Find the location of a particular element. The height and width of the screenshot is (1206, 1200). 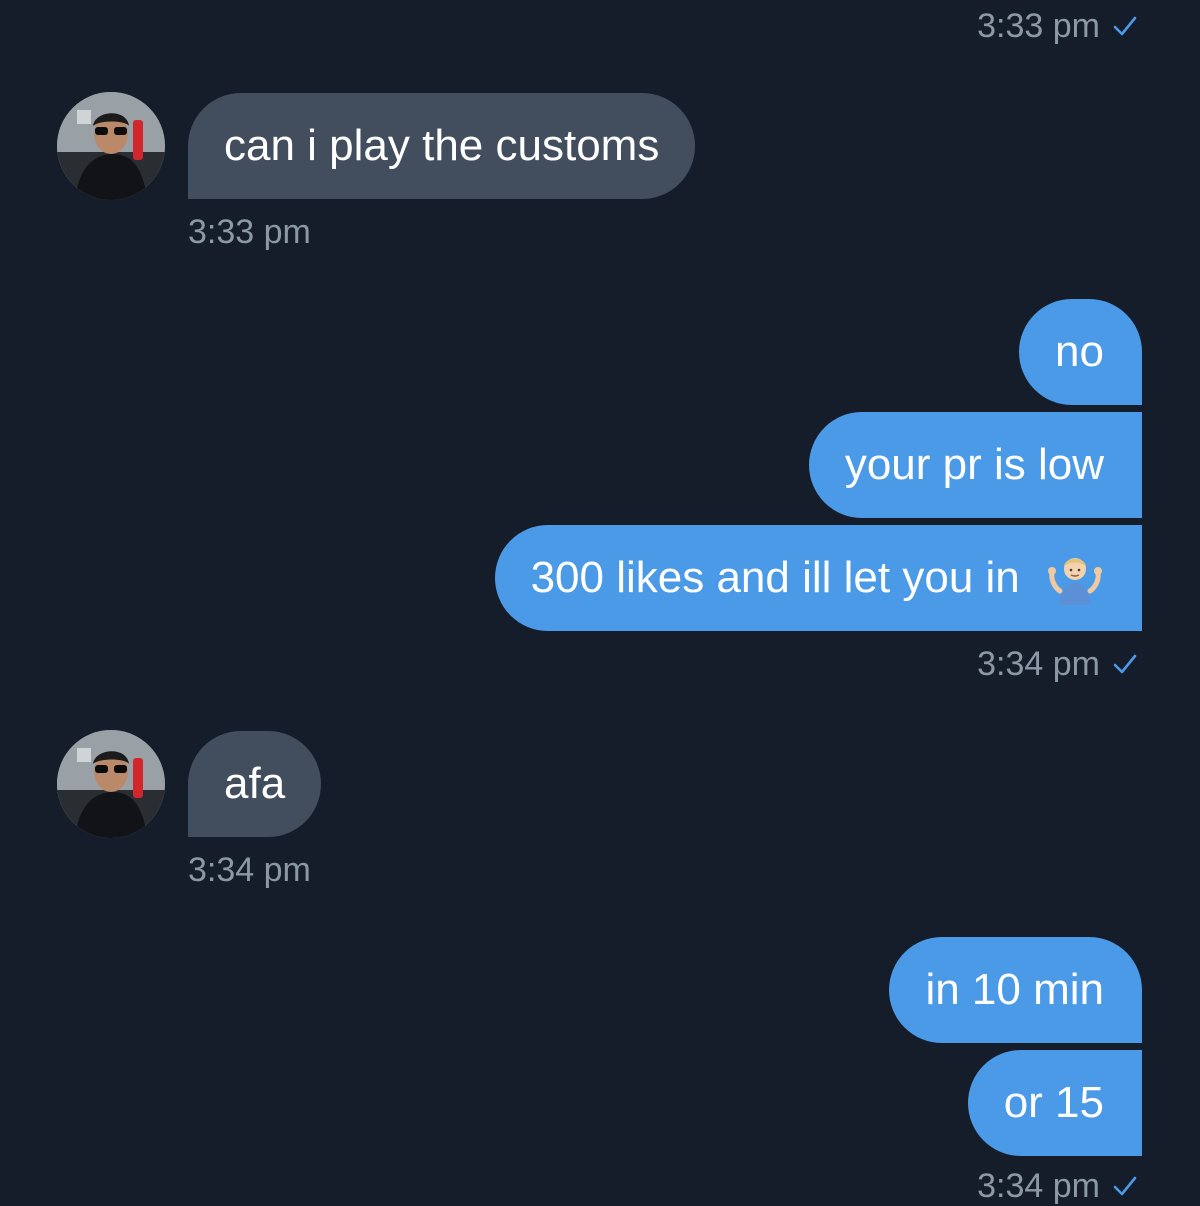

outgoing-message-bubble: no is located at coordinates (1080, 352).